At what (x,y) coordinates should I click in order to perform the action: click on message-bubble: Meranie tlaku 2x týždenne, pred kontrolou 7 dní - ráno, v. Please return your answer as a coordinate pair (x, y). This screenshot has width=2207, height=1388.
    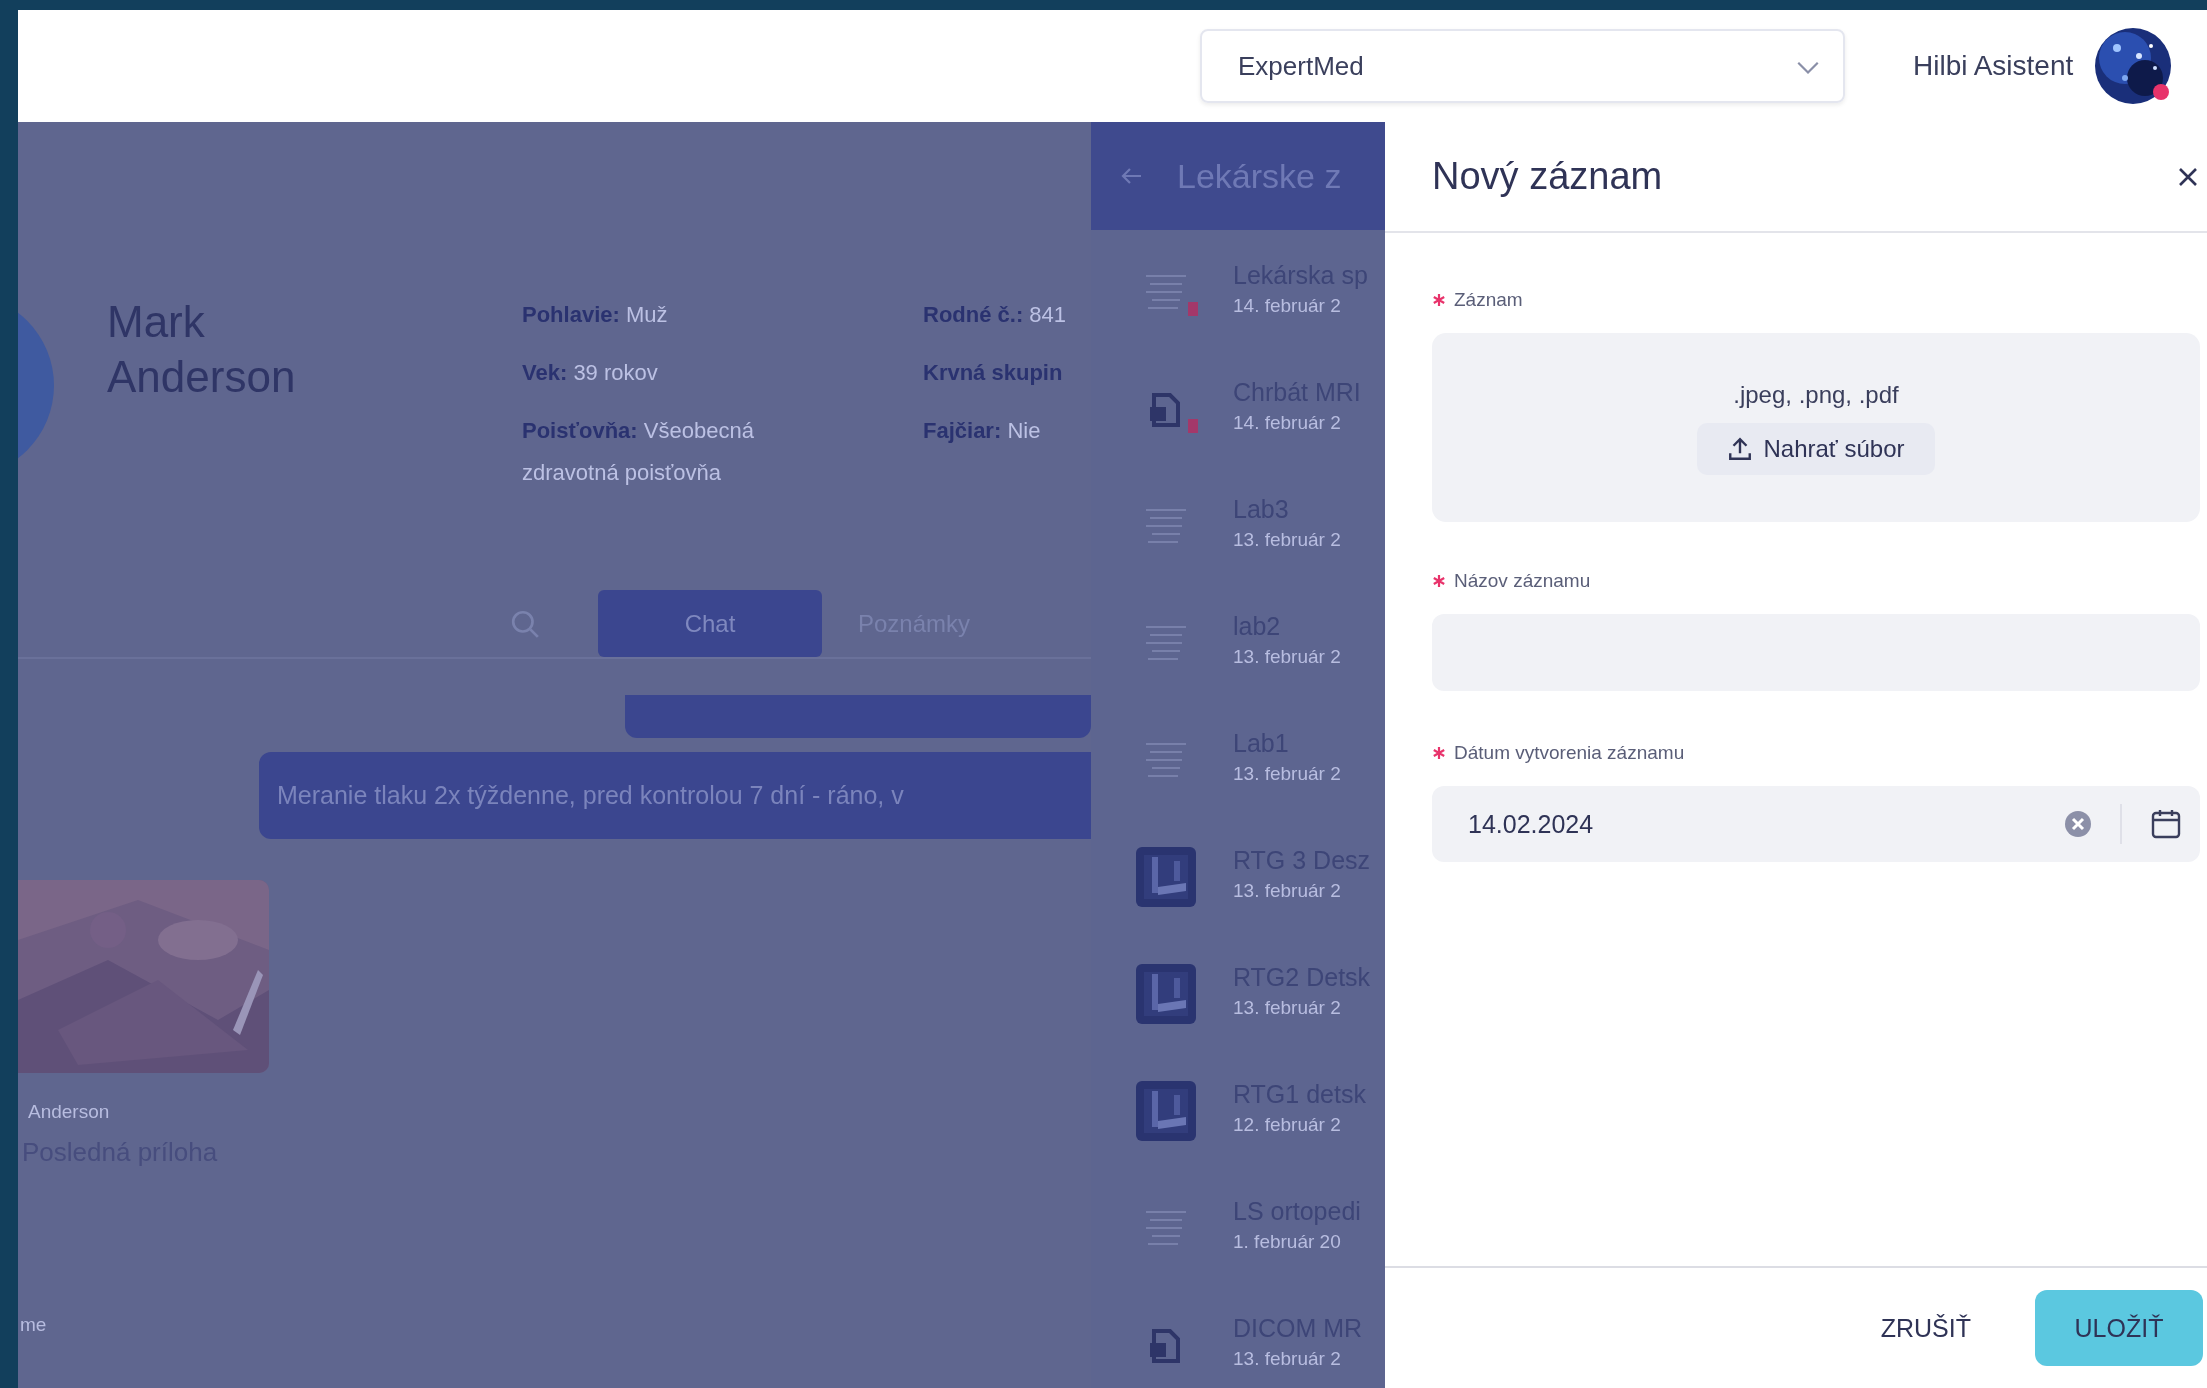
    Looking at the image, I should click on (675, 795).